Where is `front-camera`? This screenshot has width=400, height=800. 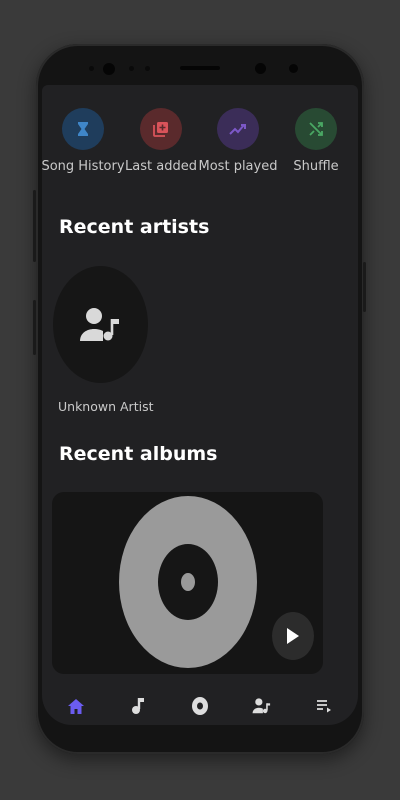 front-camera is located at coordinates (109, 69).